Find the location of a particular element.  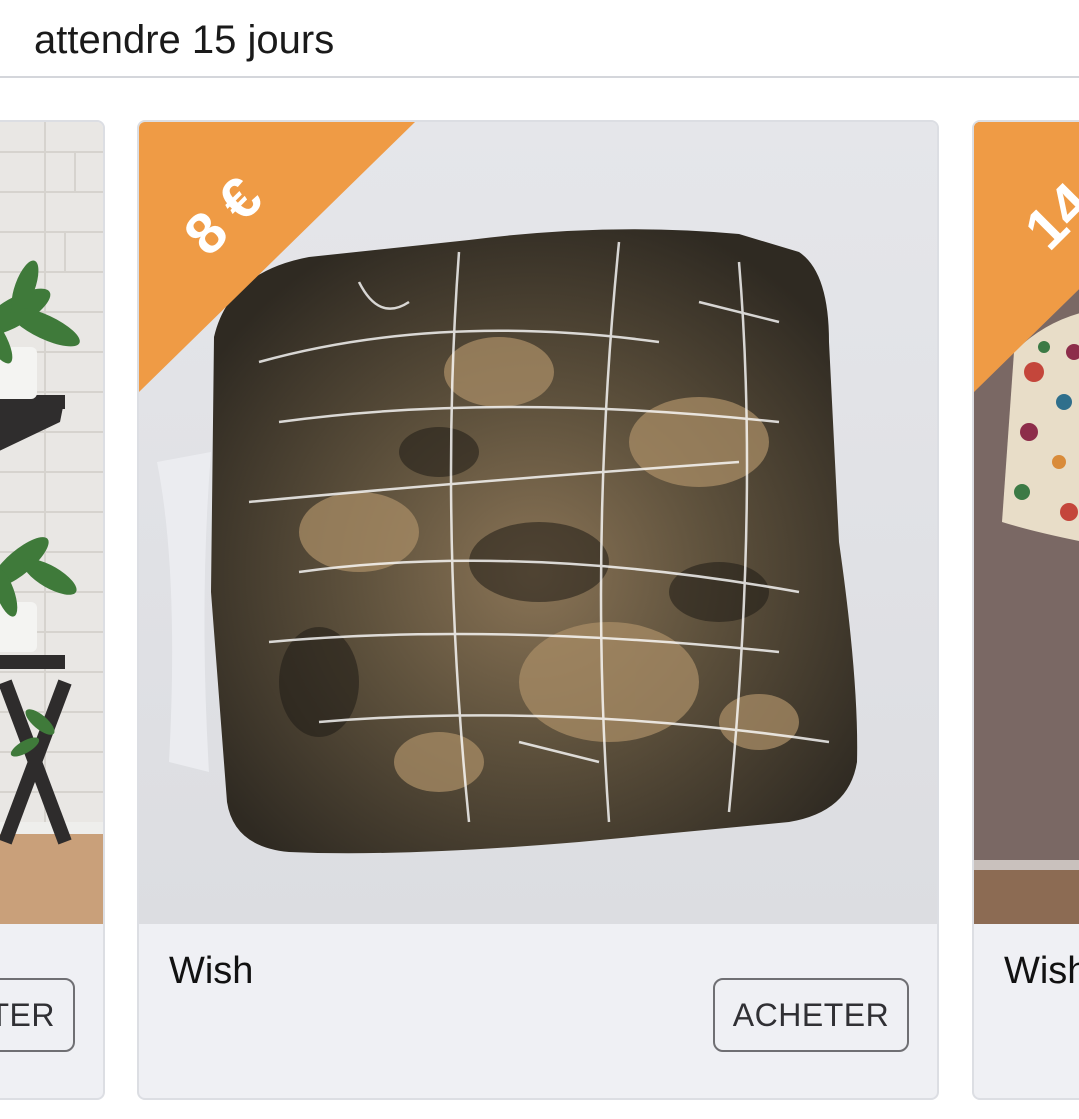

product-card: 14 Wish is located at coordinates (1025, 610).